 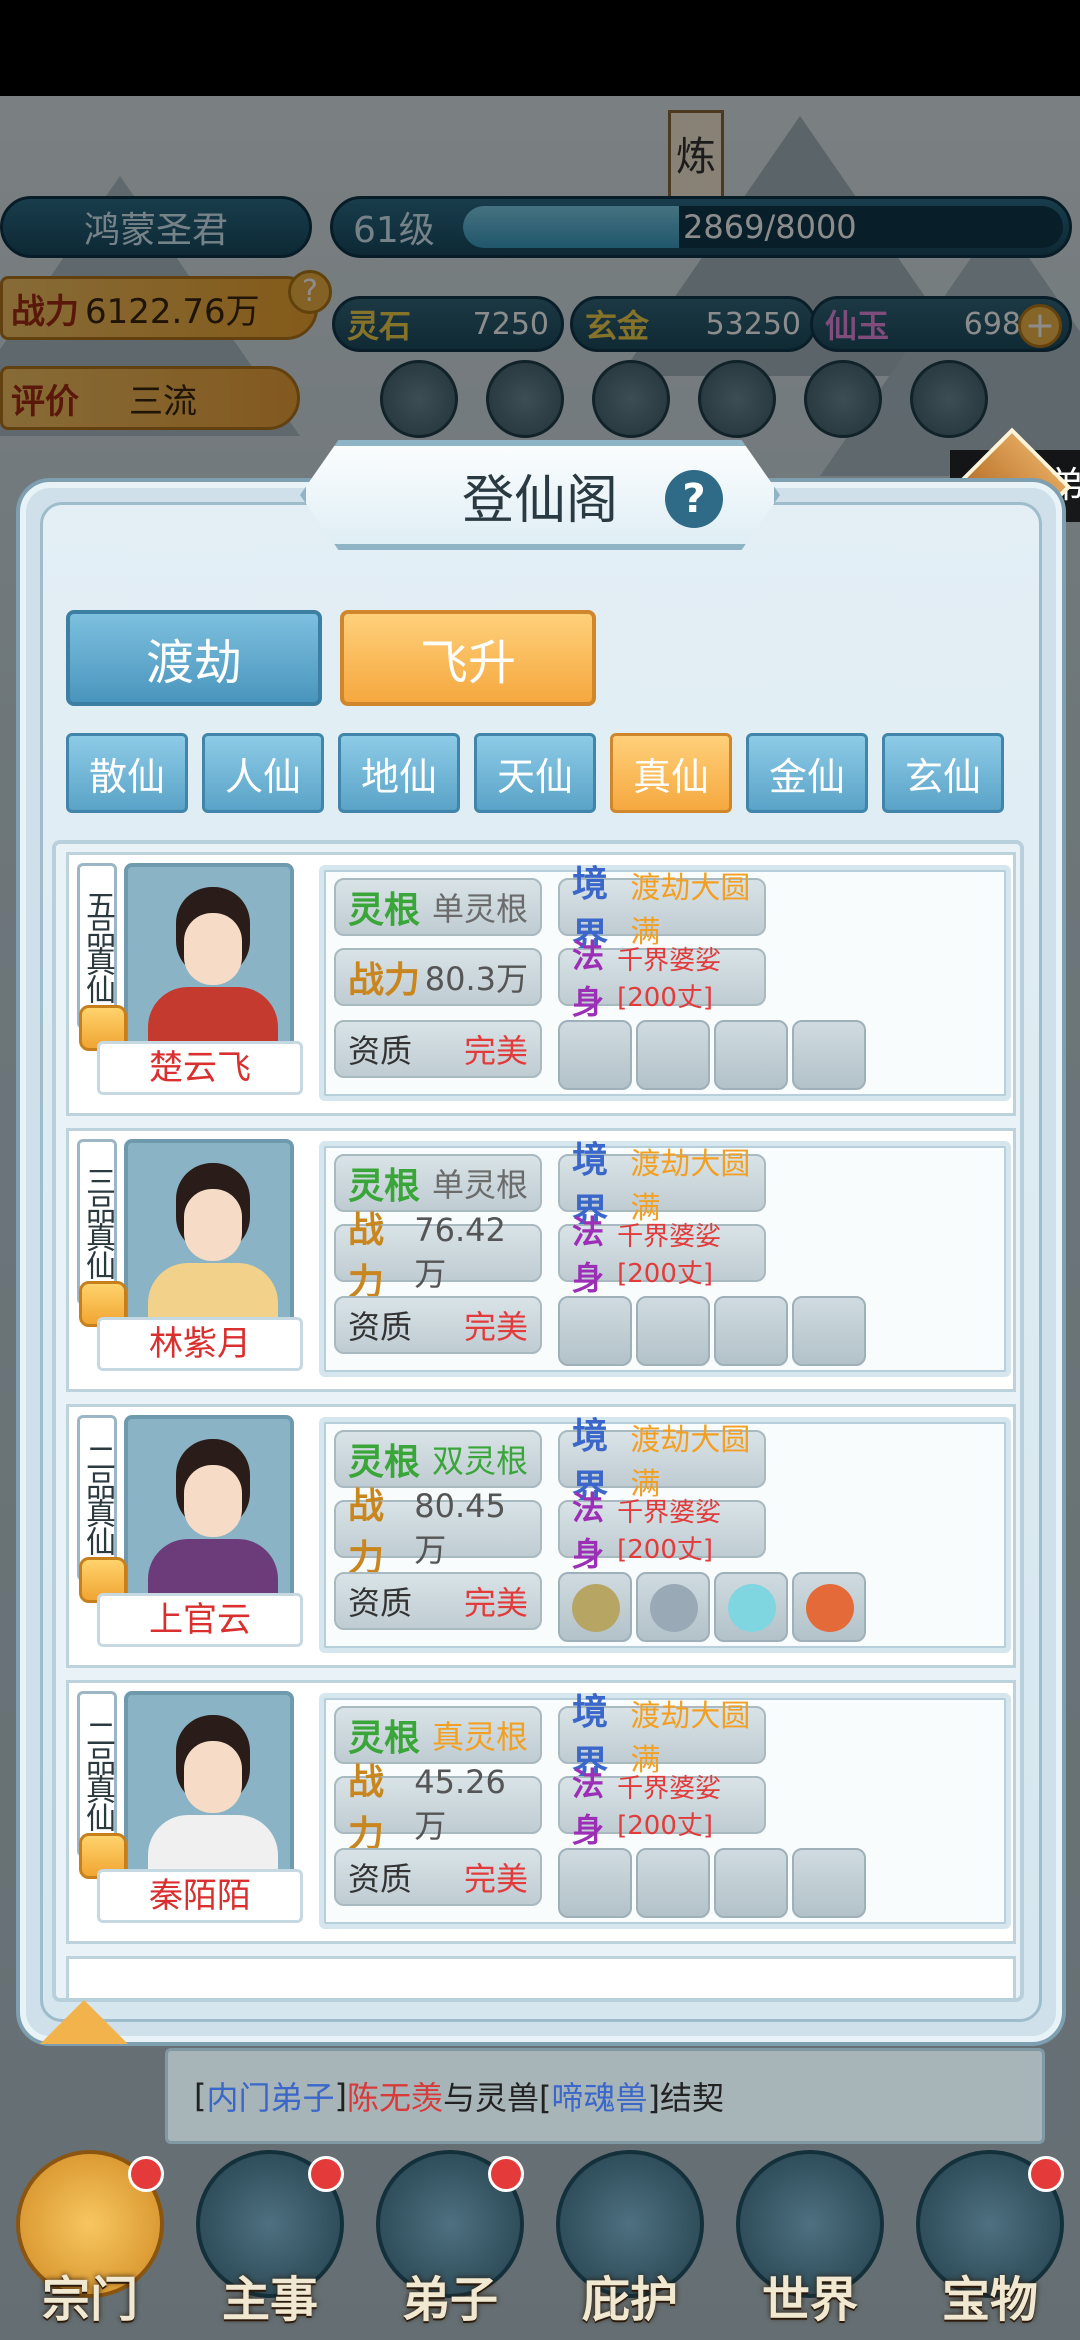 What do you see at coordinates (479, 909) in the screenshot?
I see `root-value: 单灵根` at bounding box center [479, 909].